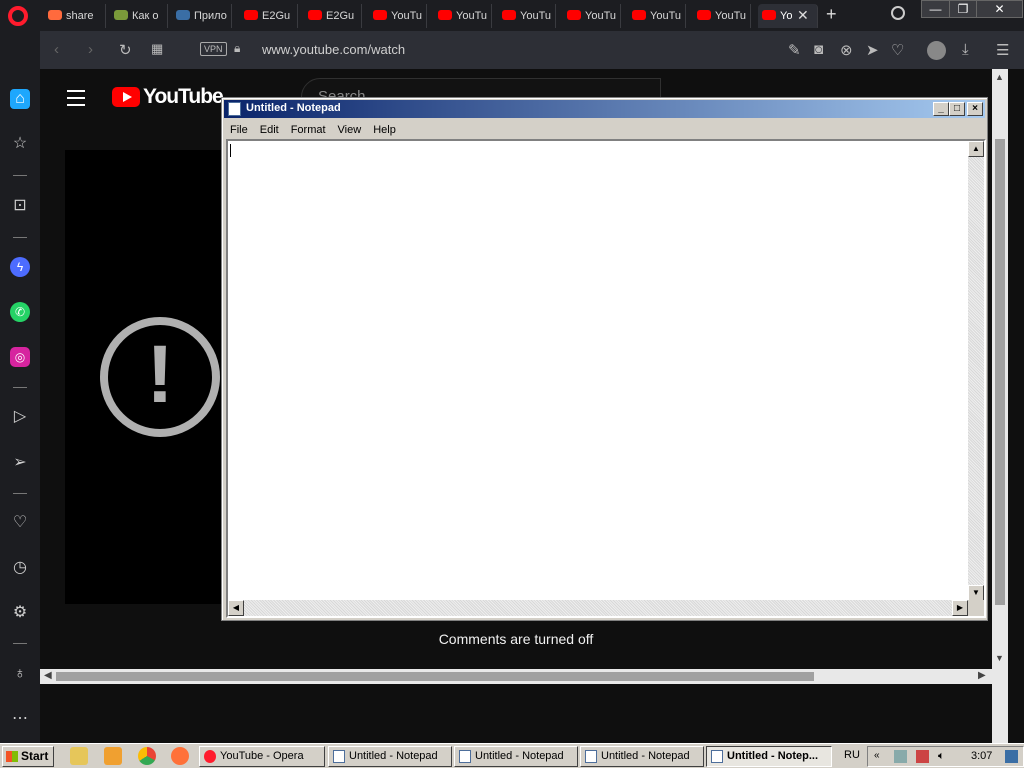 The height and width of the screenshot is (768, 1024). I want to click on browser-tab-active: Yo, so click(788, 16).